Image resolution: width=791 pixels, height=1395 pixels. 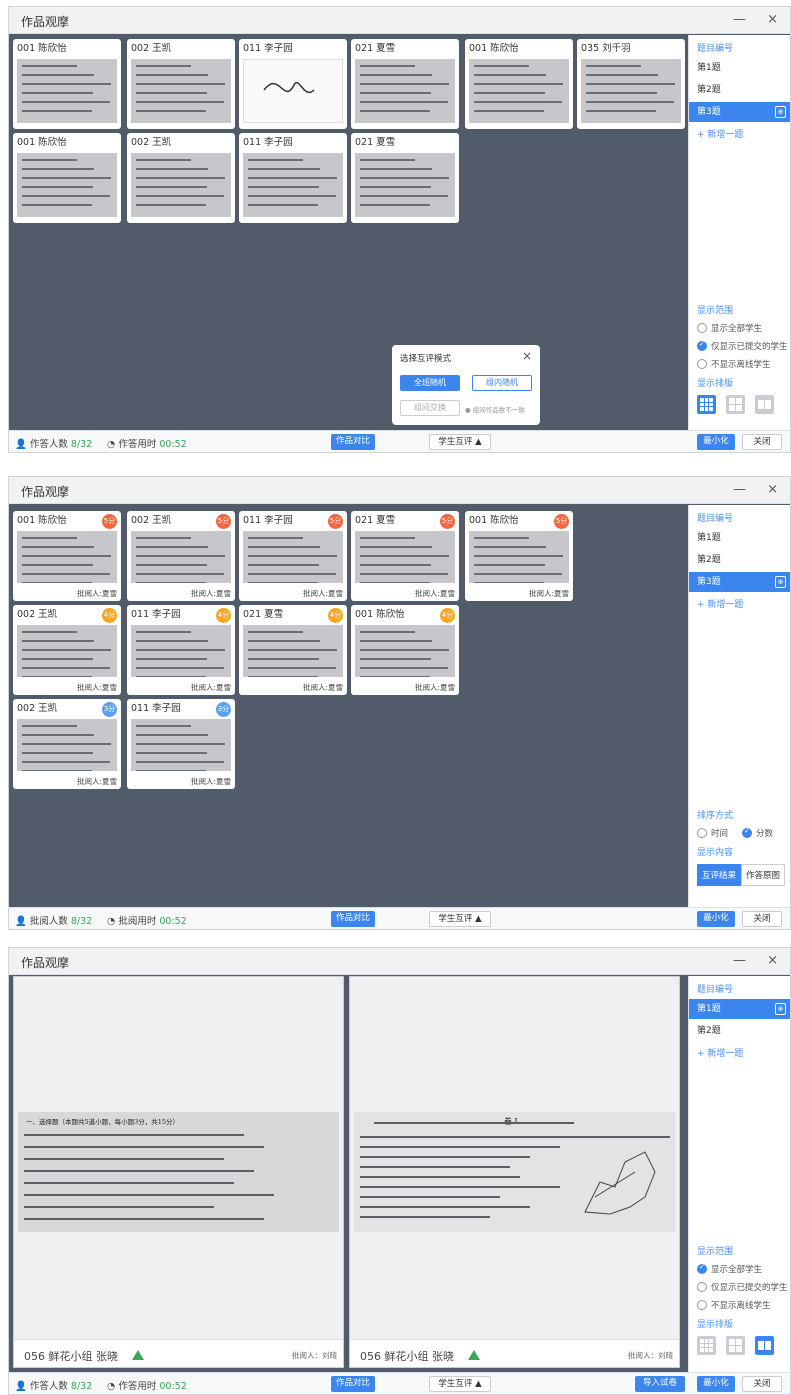 I want to click on peer-result-tab: 互评结果, so click(x=719, y=875).